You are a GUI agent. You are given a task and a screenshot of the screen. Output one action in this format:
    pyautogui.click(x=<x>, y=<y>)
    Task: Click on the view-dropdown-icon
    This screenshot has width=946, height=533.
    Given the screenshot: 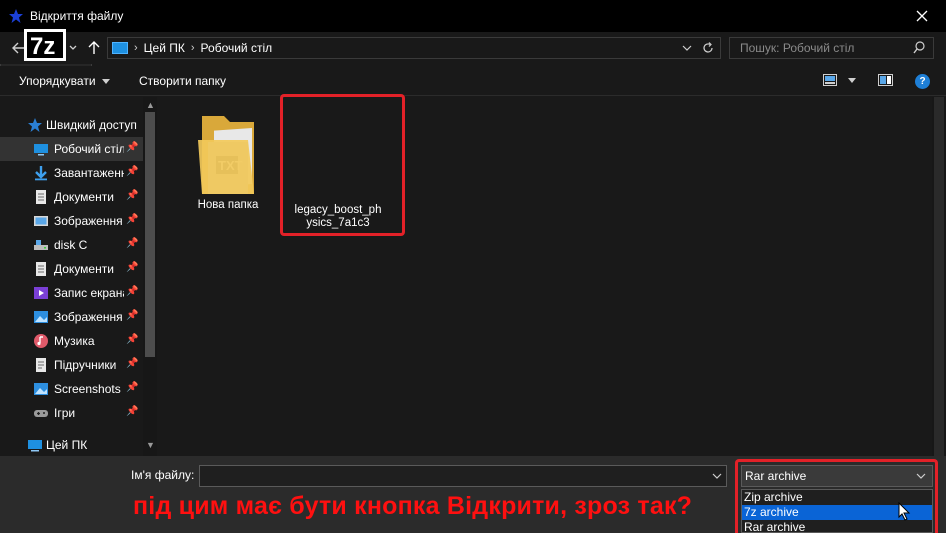 What is the action you would take?
    pyautogui.click(x=852, y=81)
    